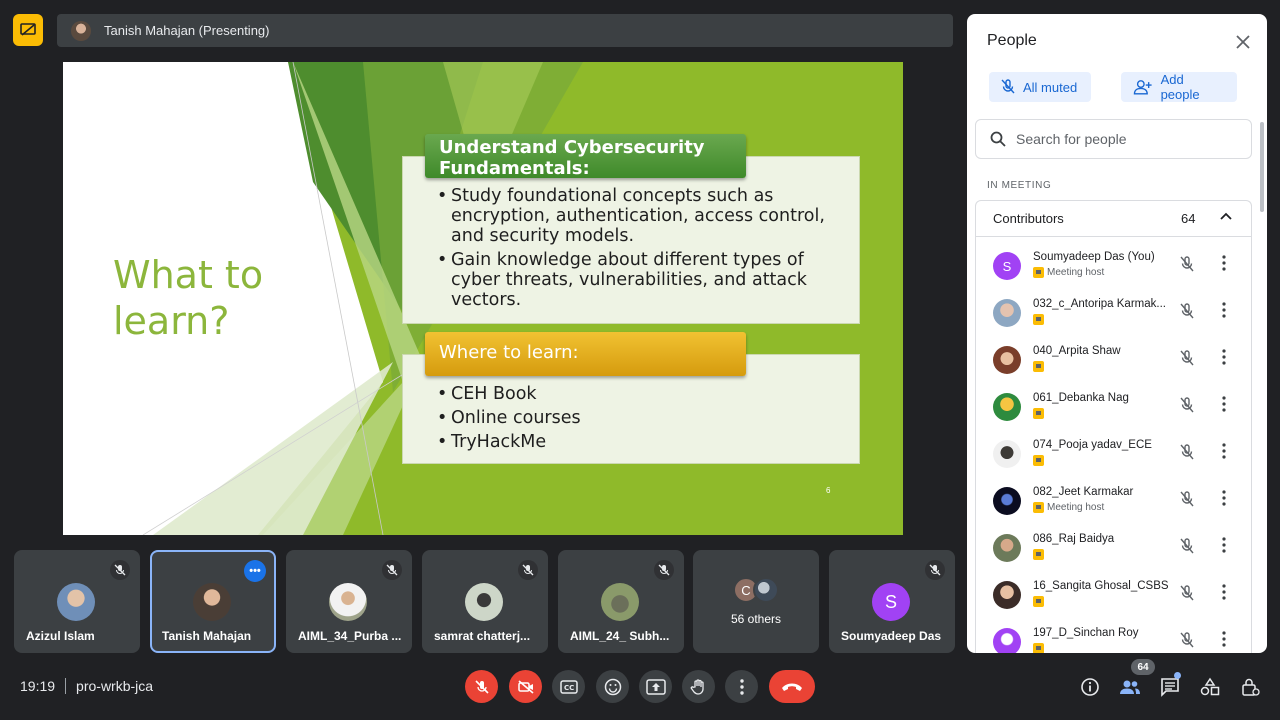 The width and height of the screenshot is (1280, 720). What do you see at coordinates (1101, 586) in the screenshot?
I see `participant-name: 16_Sangita Ghosal_CSBS` at bounding box center [1101, 586].